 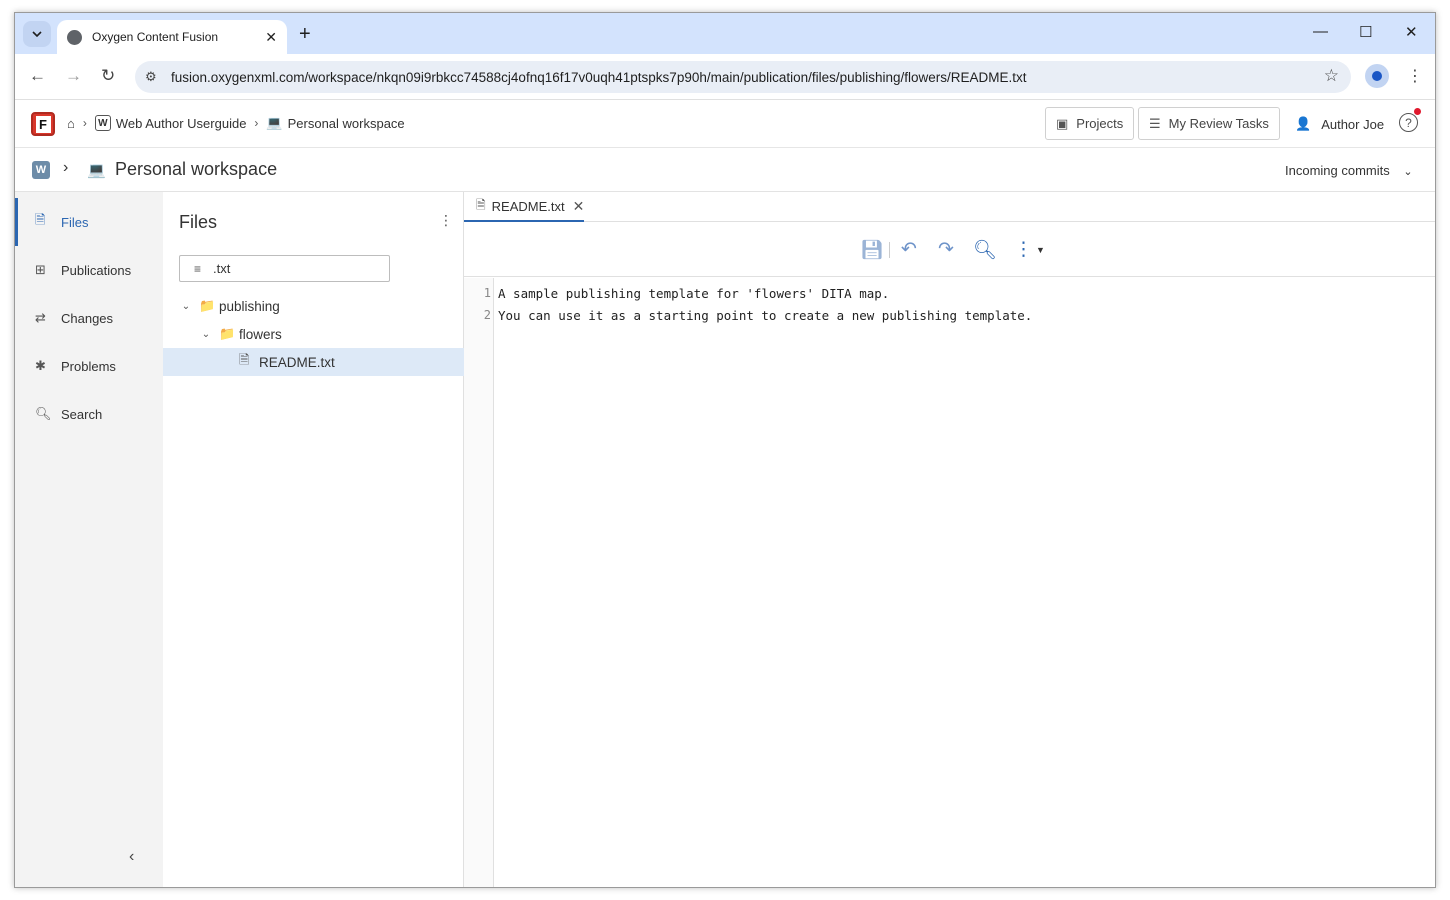 What do you see at coordinates (196, 169) in the screenshot?
I see `workspace-title: Personal workspace` at bounding box center [196, 169].